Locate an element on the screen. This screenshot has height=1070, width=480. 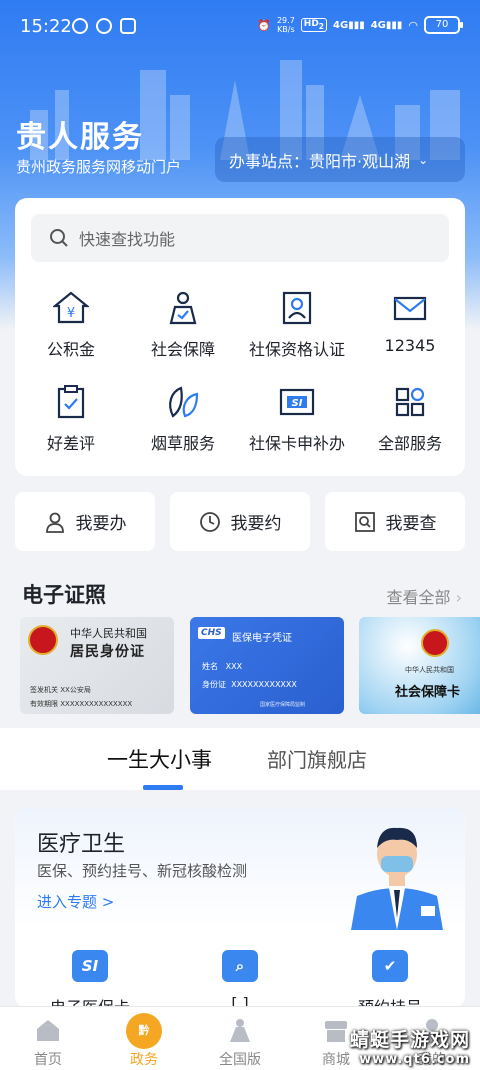
doctor-illustration is located at coordinates (397, 878).